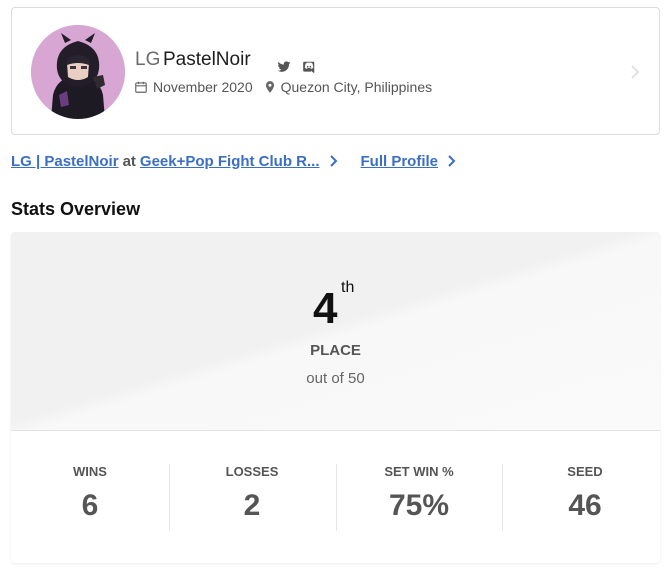  What do you see at coordinates (78, 72) in the screenshot?
I see `avatar` at bounding box center [78, 72].